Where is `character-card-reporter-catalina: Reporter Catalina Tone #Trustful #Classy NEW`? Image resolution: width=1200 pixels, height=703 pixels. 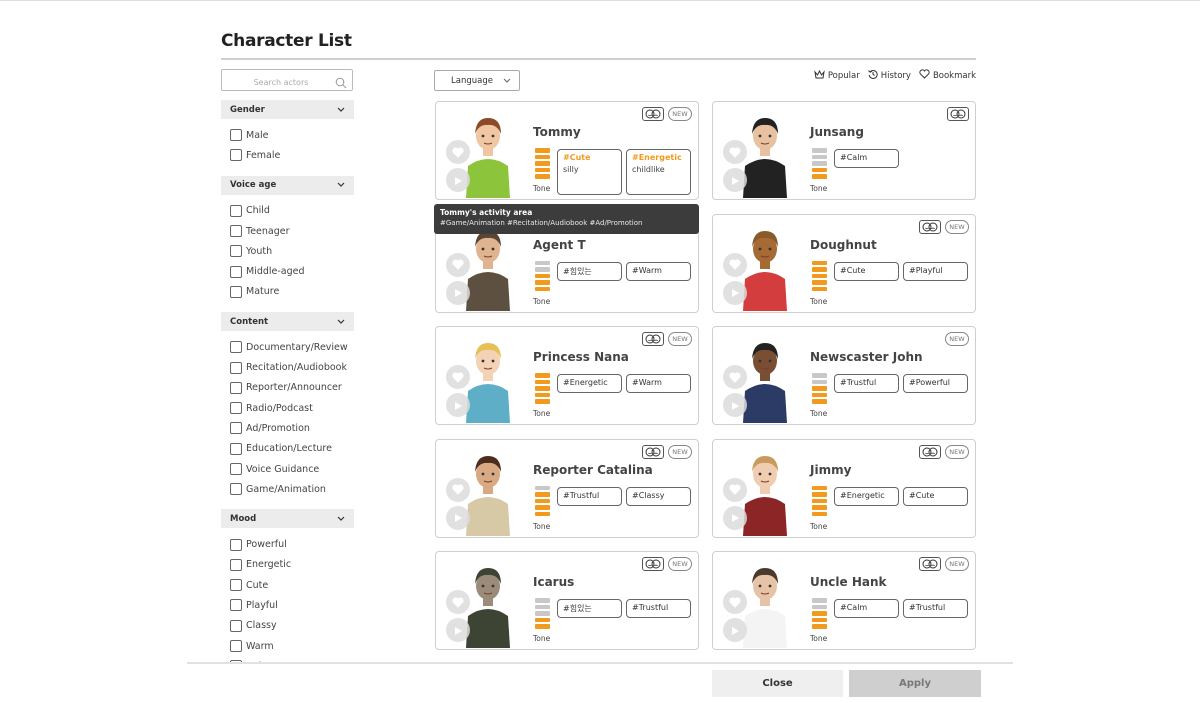 character-card-reporter-catalina: Reporter Catalina Tone #Trustful #Classy NEW is located at coordinates (567, 488).